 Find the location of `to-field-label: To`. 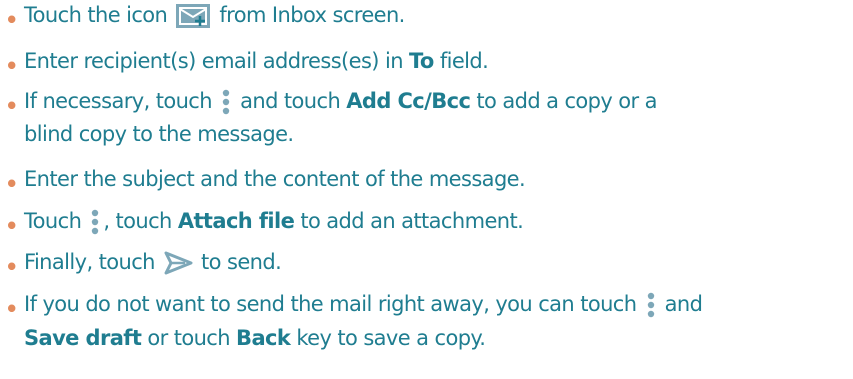

to-field-label: To is located at coordinates (421, 61).